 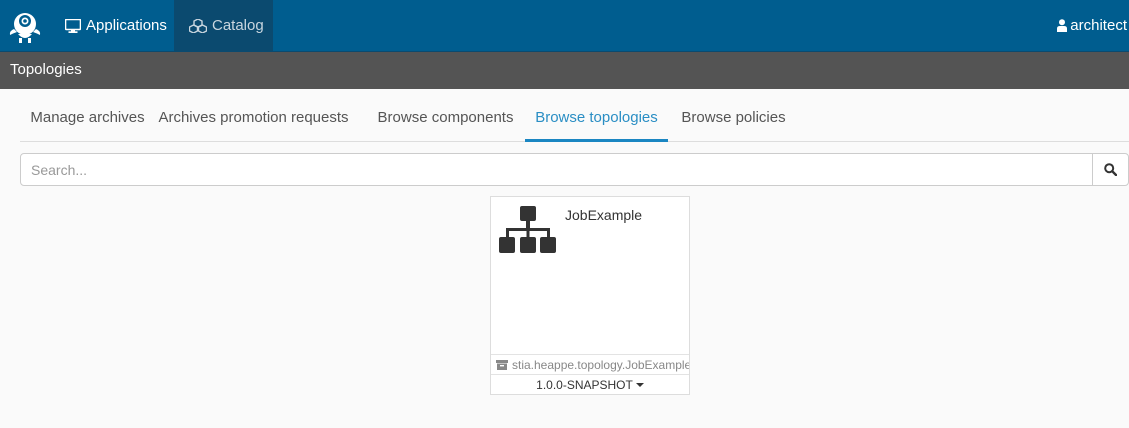 I want to click on caret-down-icon, so click(x=639, y=384).